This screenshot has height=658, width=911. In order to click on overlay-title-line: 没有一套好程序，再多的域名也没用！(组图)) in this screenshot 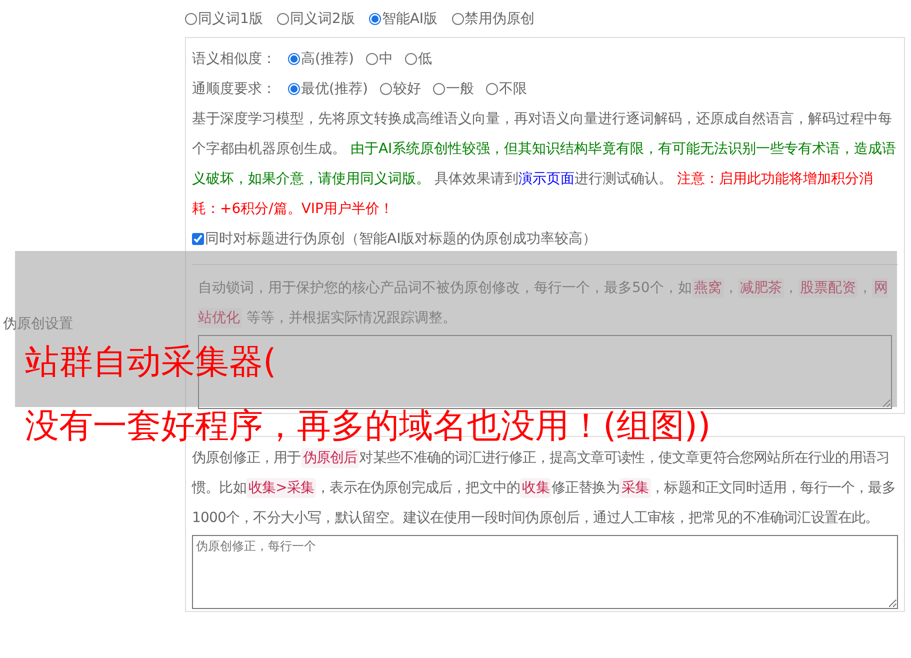, I will do `click(368, 426)`.